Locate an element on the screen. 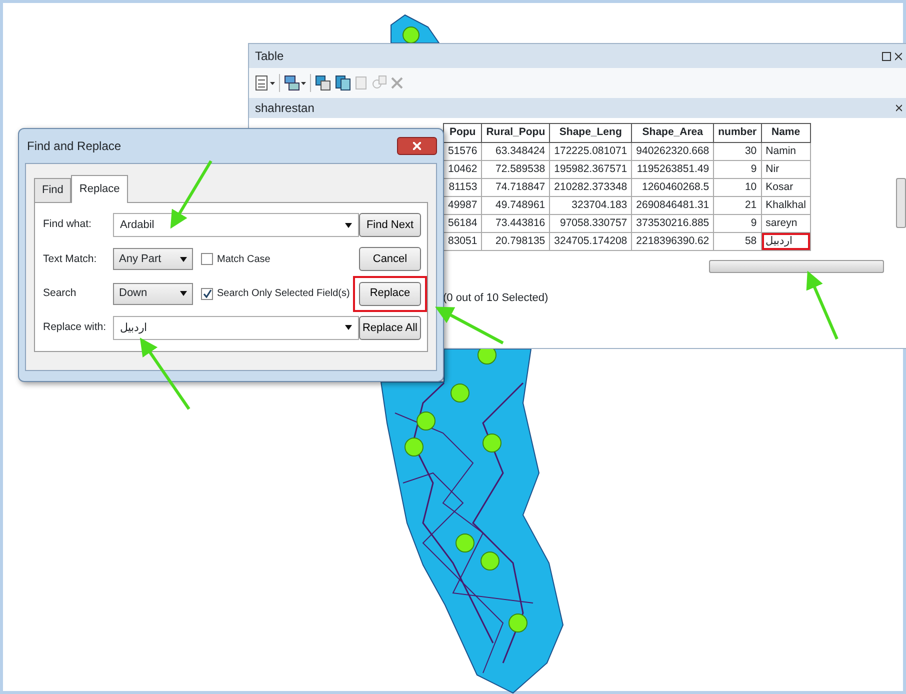 This screenshot has width=906, height=694. table-cell: 73.443816 is located at coordinates (516, 223).